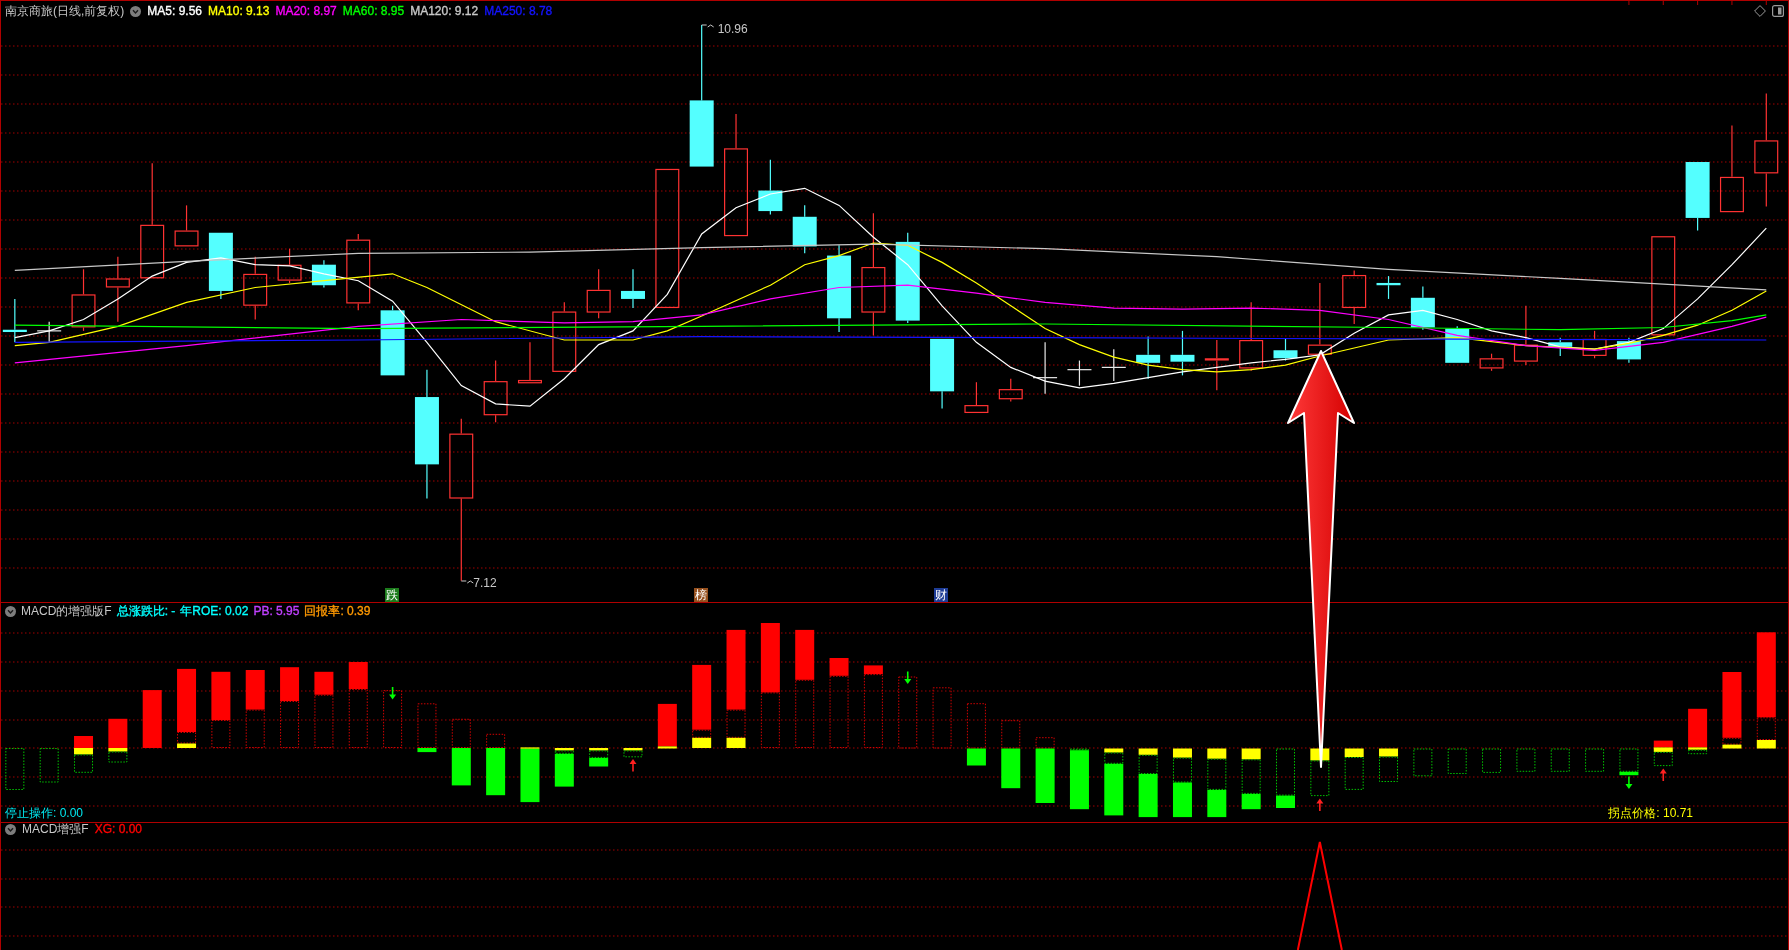 The image size is (1789, 950). What do you see at coordinates (214, 611) in the screenshot?
I see `indicator-value: 年ROE: 0.02` at bounding box center [214, 611].